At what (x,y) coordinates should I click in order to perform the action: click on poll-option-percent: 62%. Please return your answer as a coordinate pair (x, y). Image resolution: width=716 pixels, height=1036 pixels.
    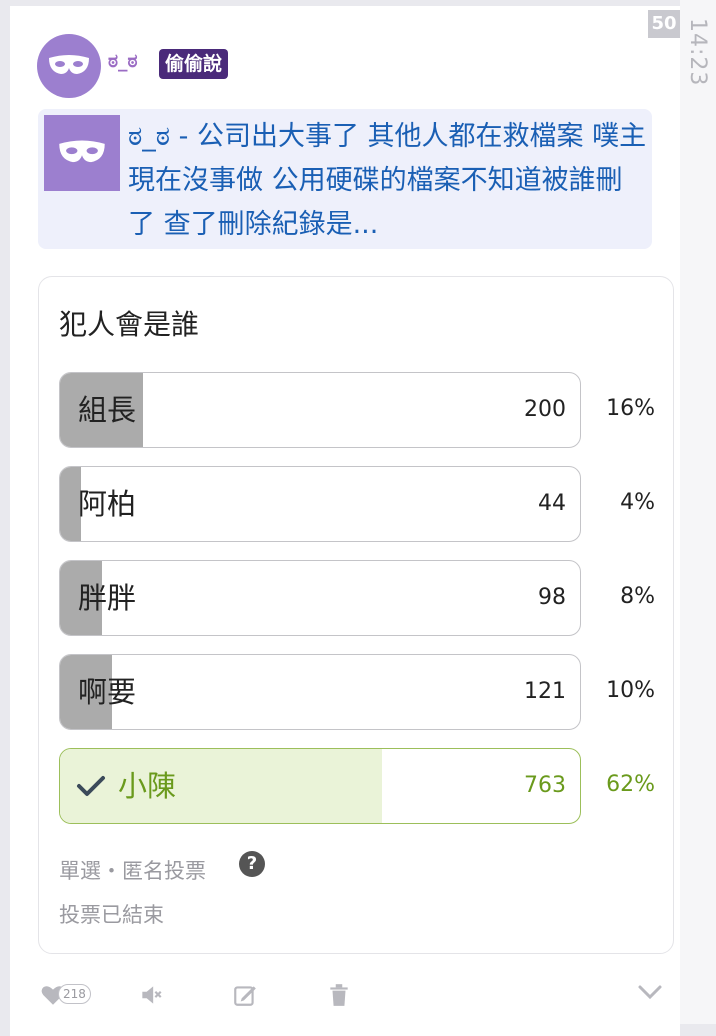
    Looking at the image, I should click on (630, 784).